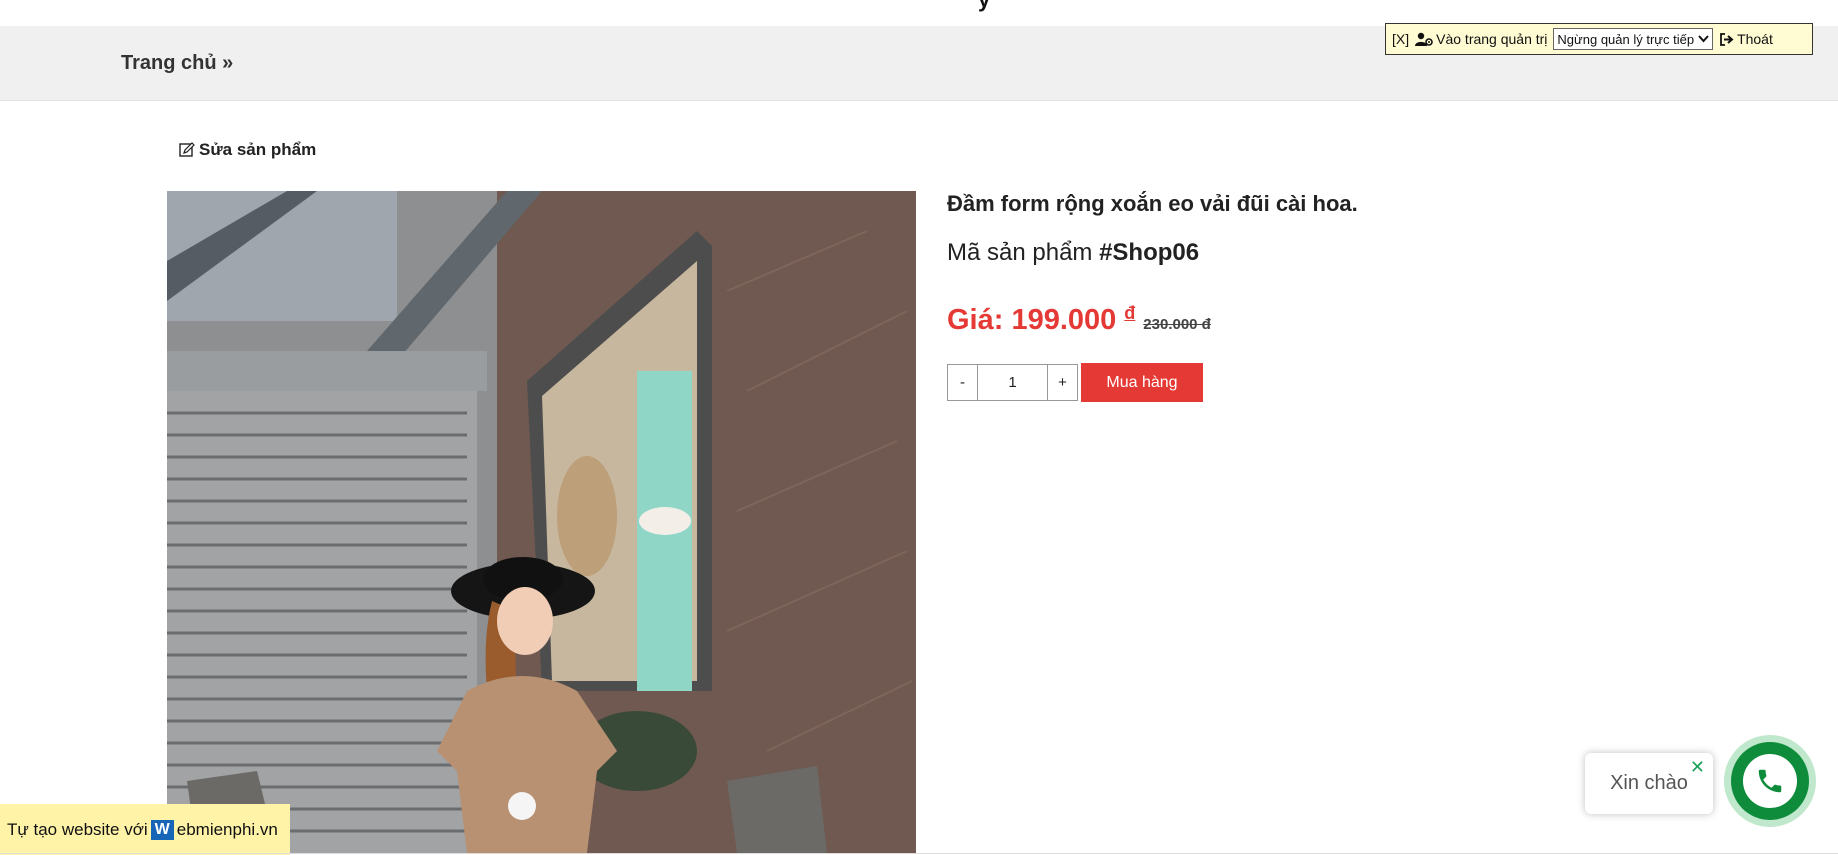  Describe the element at coordinates (1697, 767) in the screenshot. I see `close-icon: ✕` at that location.